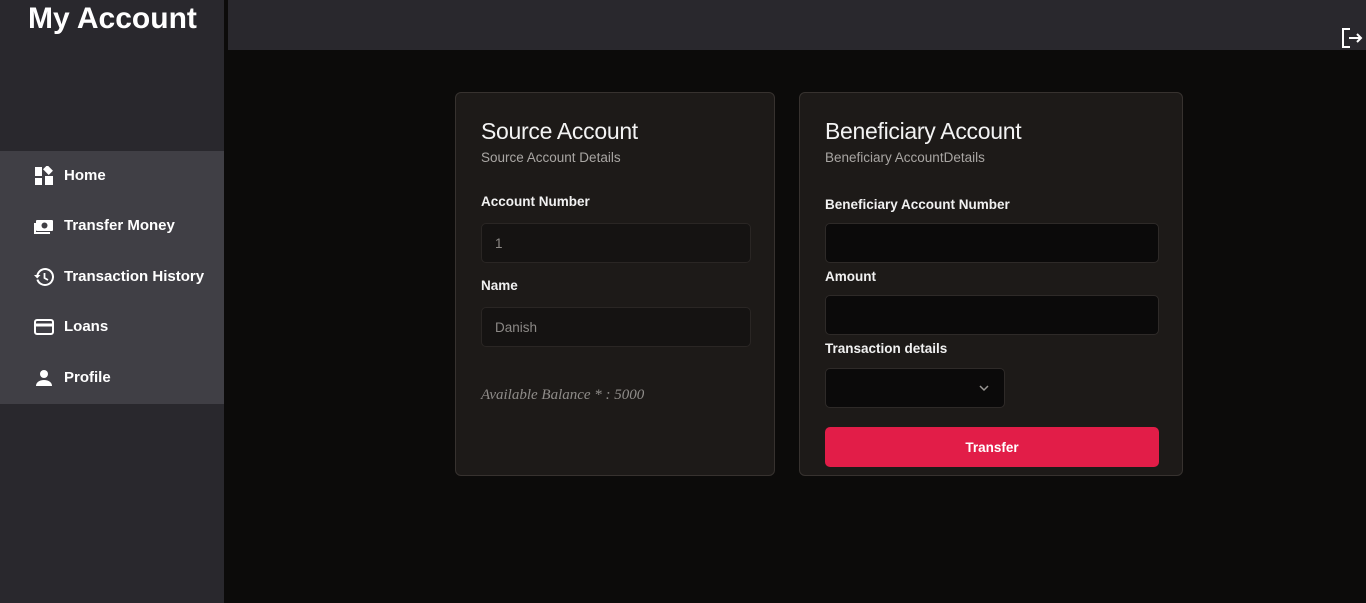 This screenshot has width=1366, height=603. Describe the element at coordinates (112, 378) in the screenshot. I see `sidebar-item-profile: Profile` at that location.